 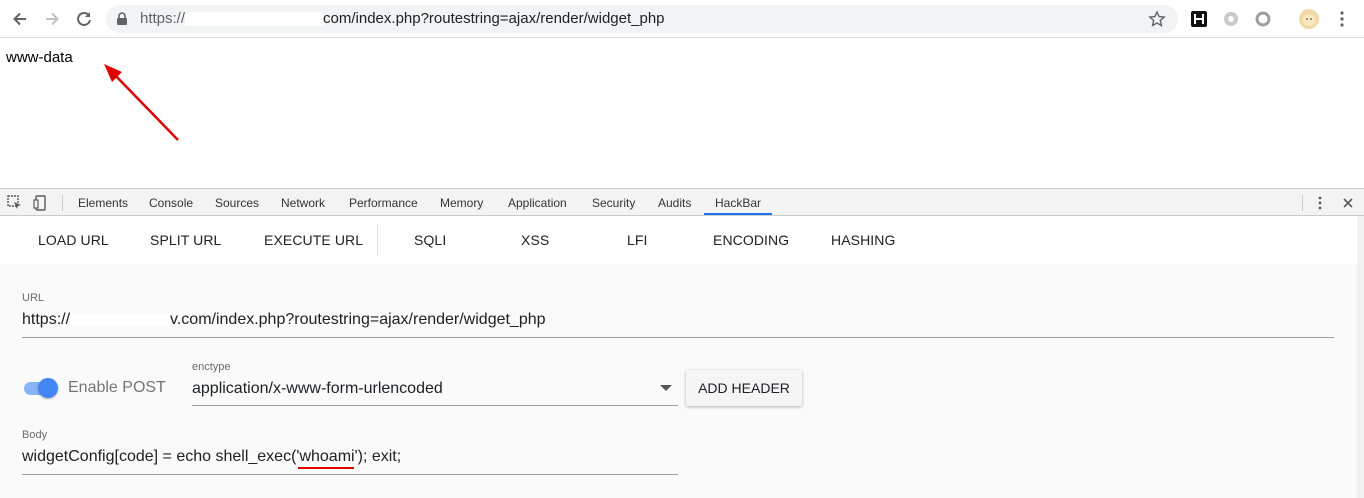 I want to click on close-icon, so click(x=1348, y=203).